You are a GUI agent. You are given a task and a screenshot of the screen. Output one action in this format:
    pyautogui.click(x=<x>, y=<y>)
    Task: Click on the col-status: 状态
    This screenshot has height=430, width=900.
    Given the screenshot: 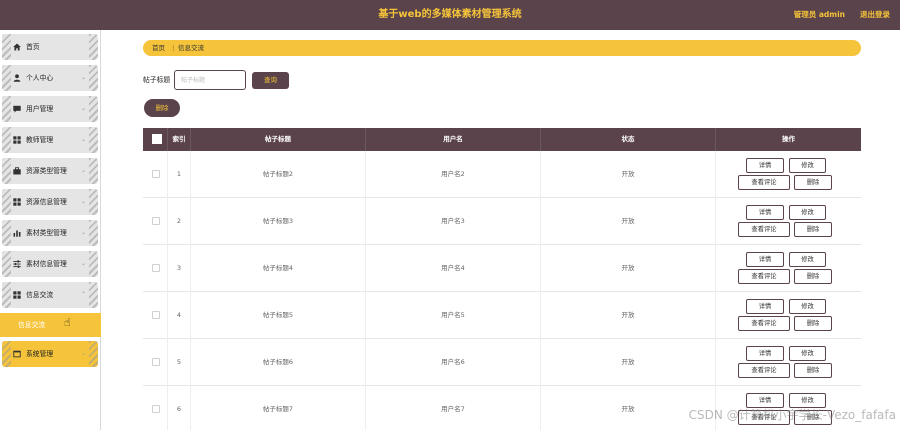 What is the action you would take?
    pyautogui.click(x=628, y=139)
    